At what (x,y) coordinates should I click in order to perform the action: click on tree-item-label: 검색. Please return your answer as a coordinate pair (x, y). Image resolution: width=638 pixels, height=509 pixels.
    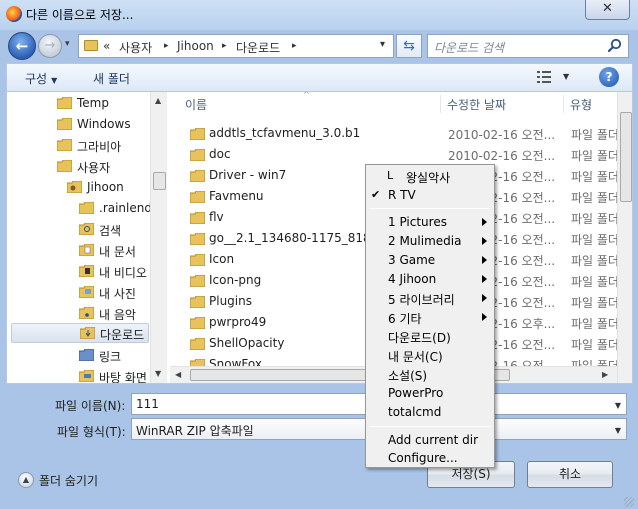
    Looking at the image, I should click on (110, 231).